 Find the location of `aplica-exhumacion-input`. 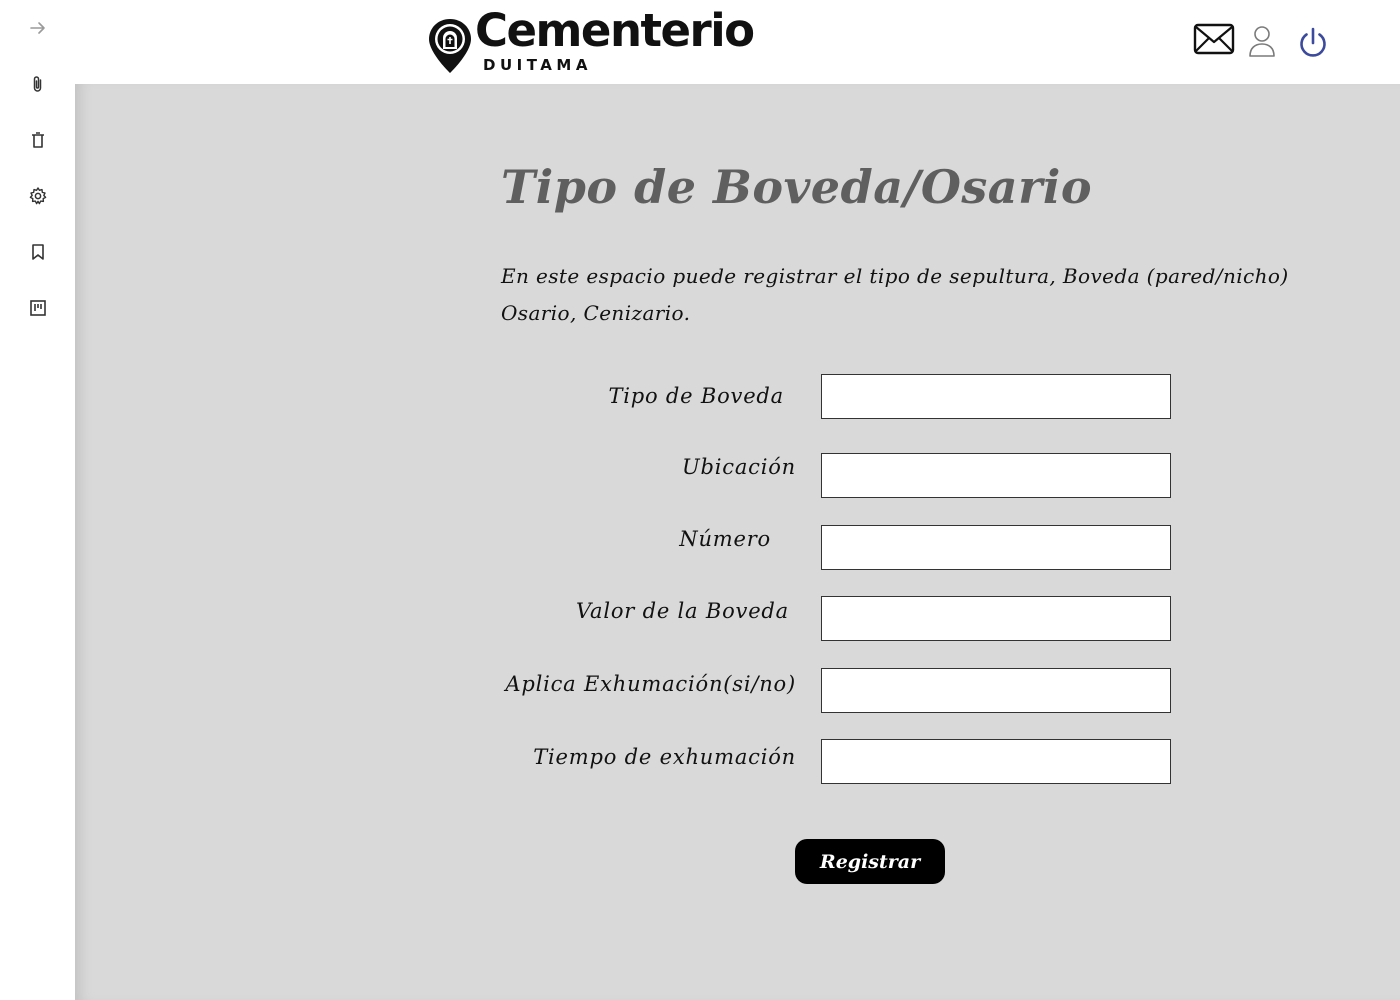

aplica-exhumacion-input is located at coordinates (996, 690).